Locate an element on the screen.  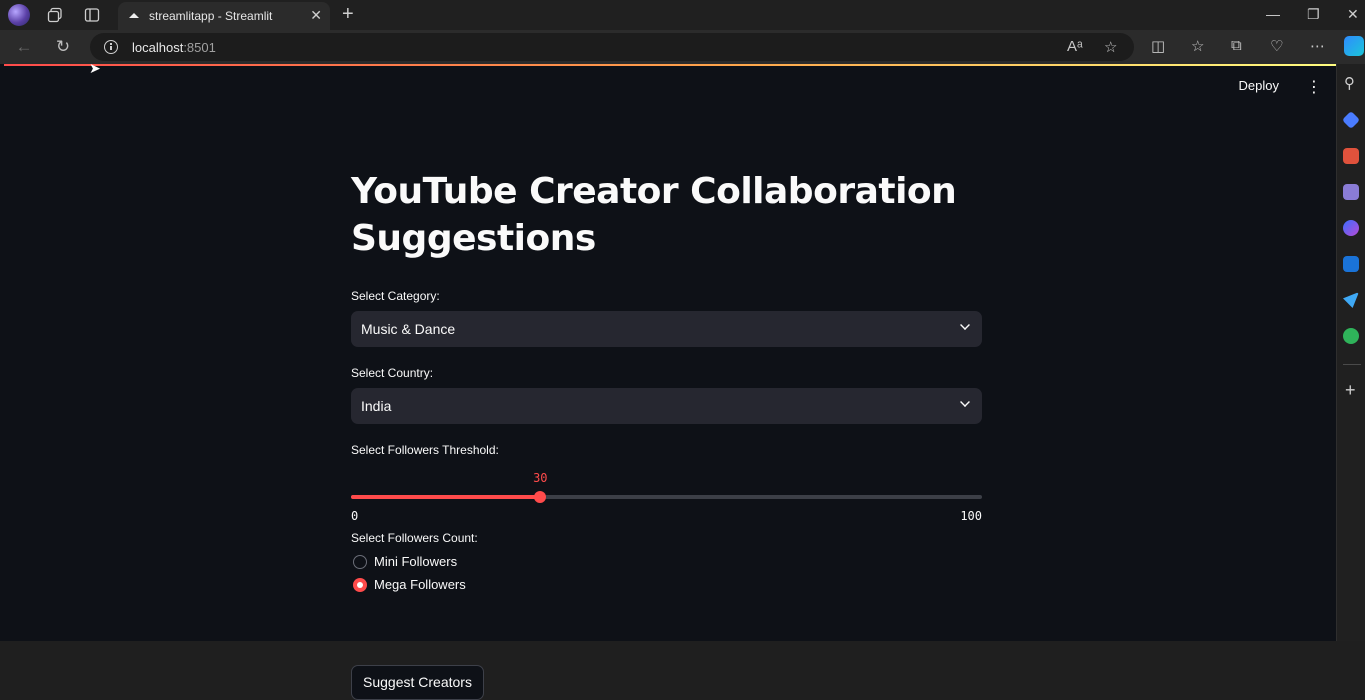
restore-icon: ❐ is located at coordinates (1313, 14).